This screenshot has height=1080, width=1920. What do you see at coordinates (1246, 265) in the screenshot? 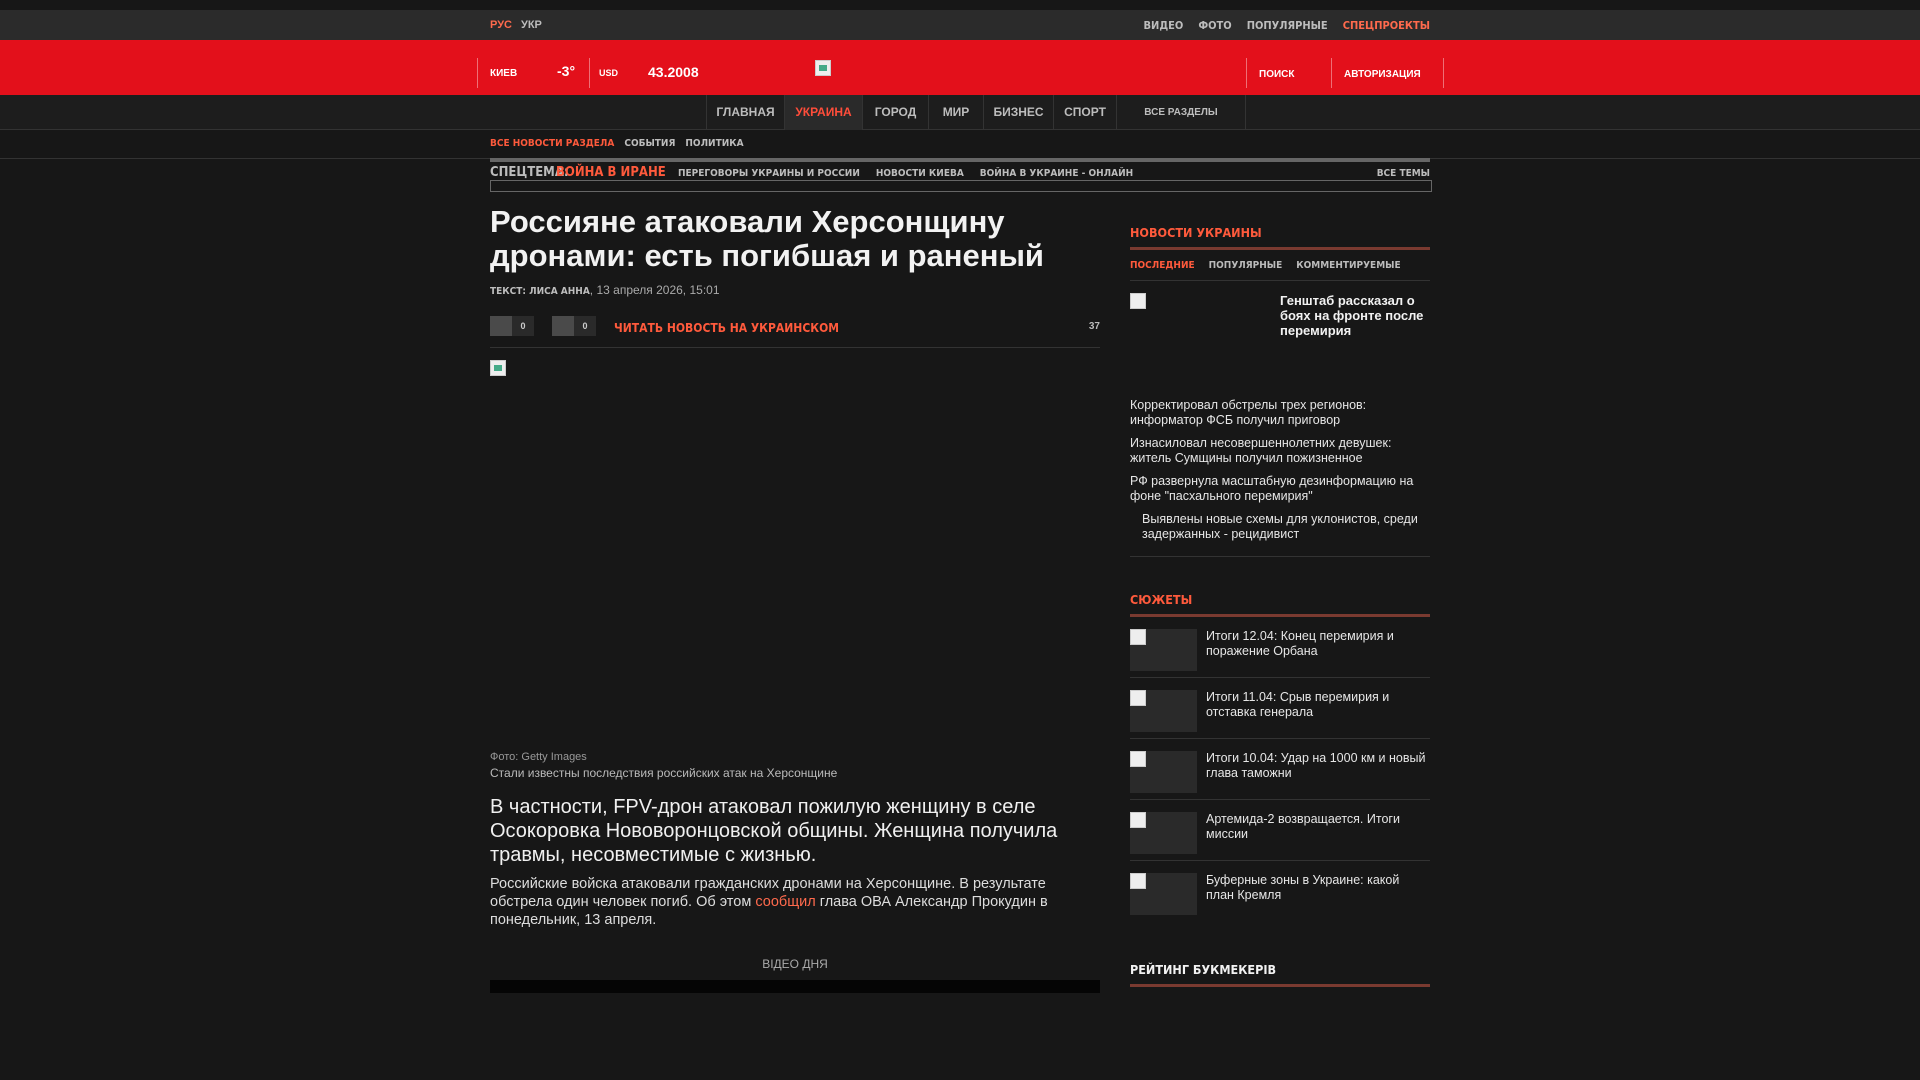
I see `tab-popular: ПОПУЛЯРНЫЕ` at bounding box center [1246, 265].